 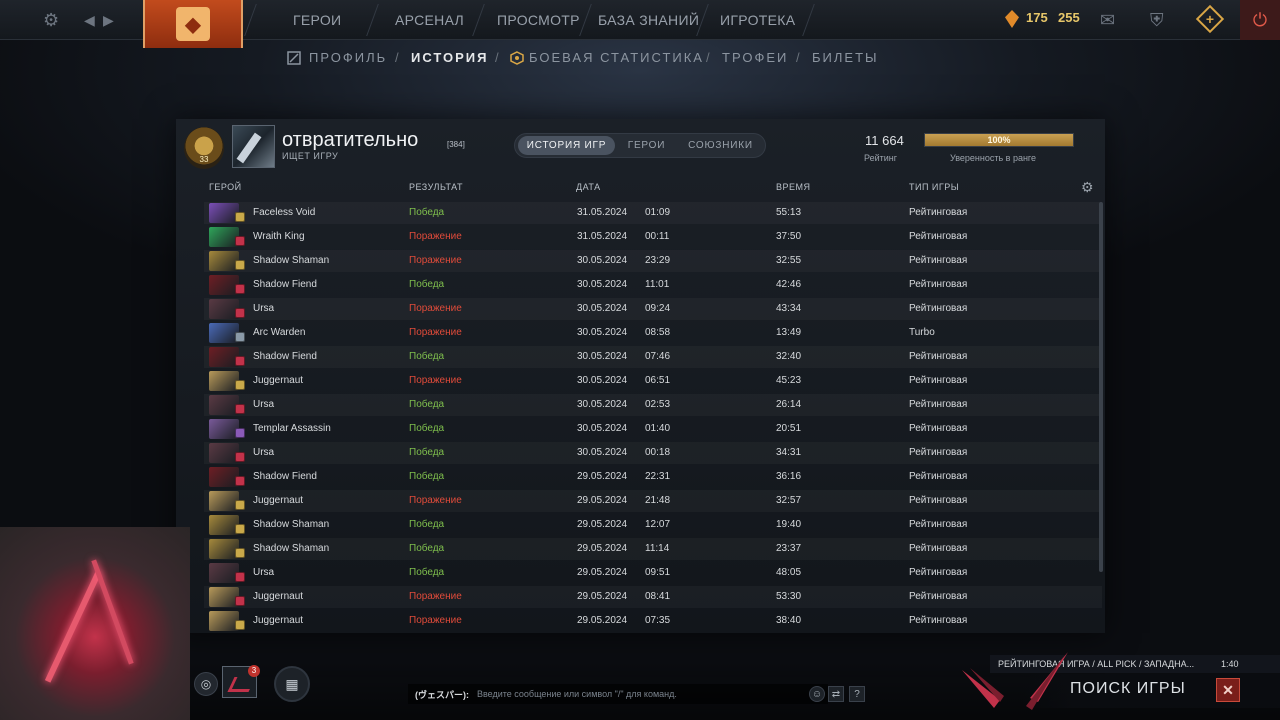 I want to click on hero-showcase-image, so click(x=95, y=623).